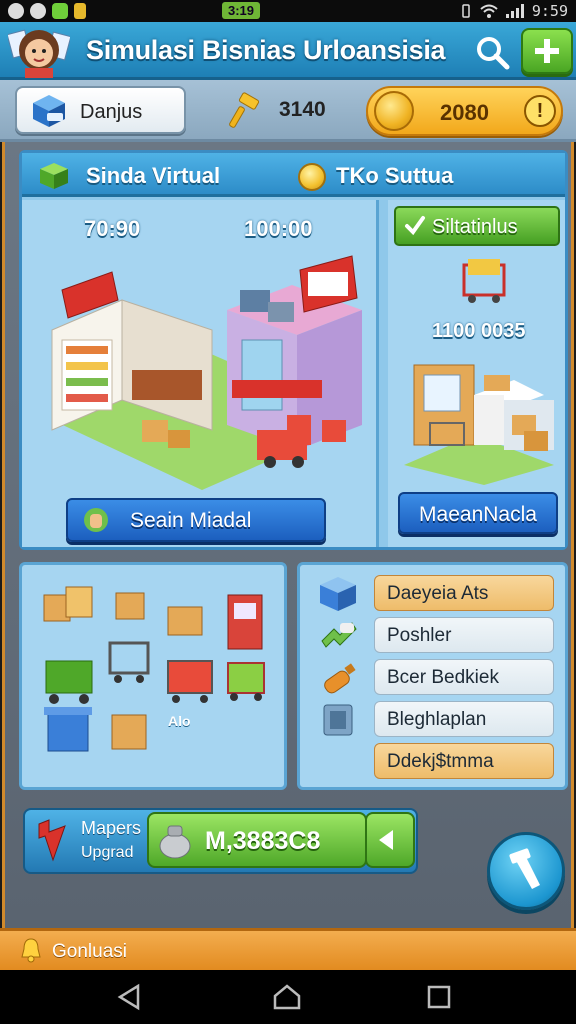  Describe the element at coordinates (394, 176) in the screenshot. I see `tab-shop: TKo Suttua` at that location.